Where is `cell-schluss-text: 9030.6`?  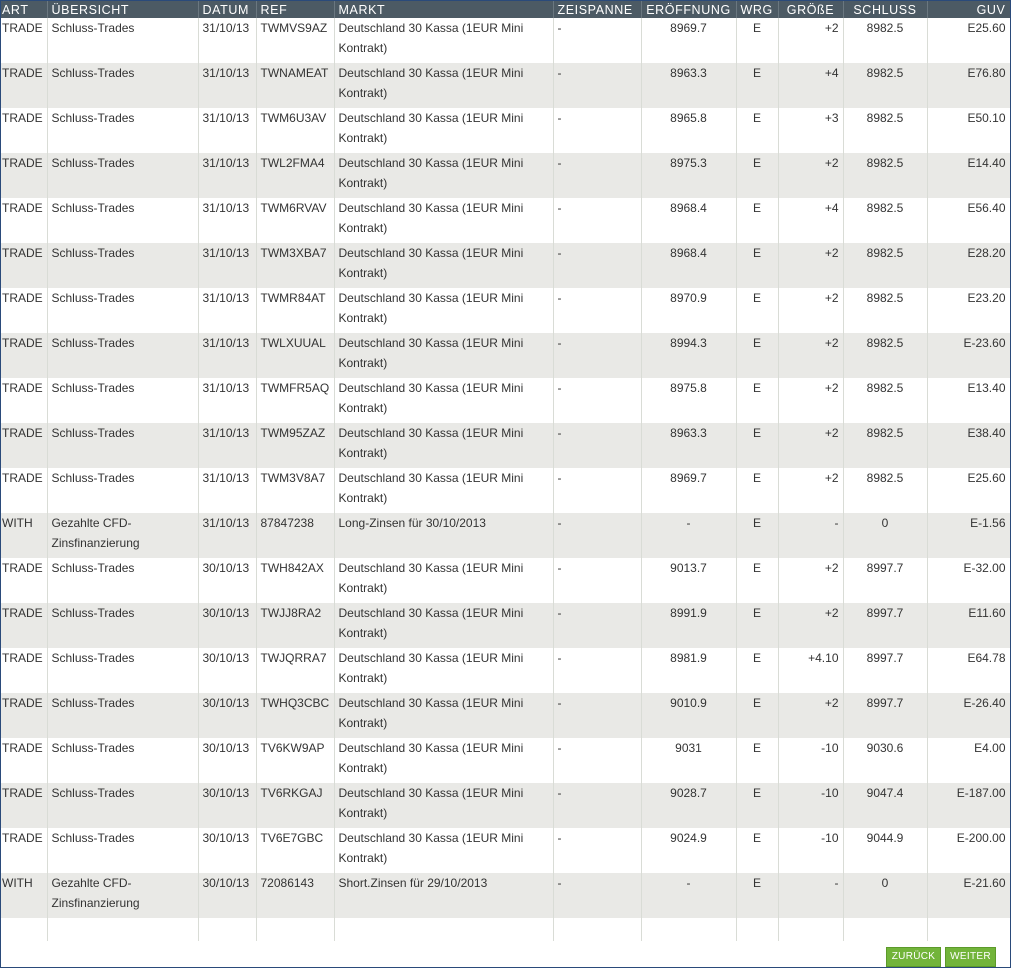
cell-schluss-text: 9030.6 is located at coordinates (885, 748).